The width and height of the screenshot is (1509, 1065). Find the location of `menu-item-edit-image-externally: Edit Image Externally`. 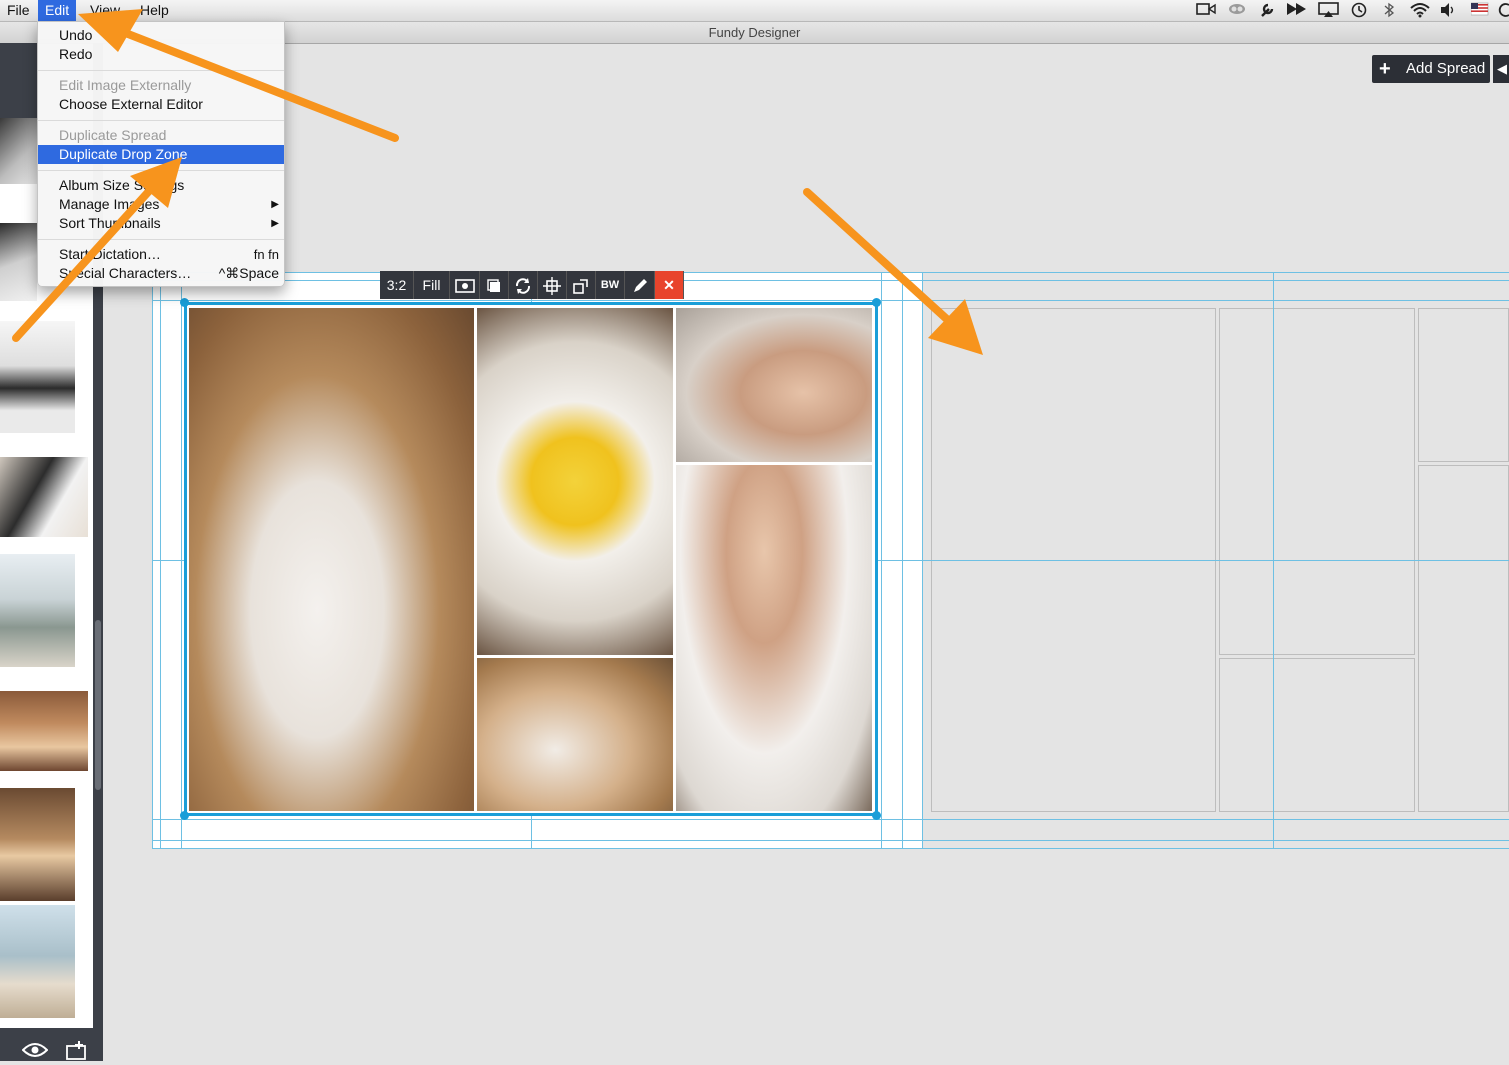

menu-item-edit-image-externally: Edit Image Externally is located at coordinates (161, 85).